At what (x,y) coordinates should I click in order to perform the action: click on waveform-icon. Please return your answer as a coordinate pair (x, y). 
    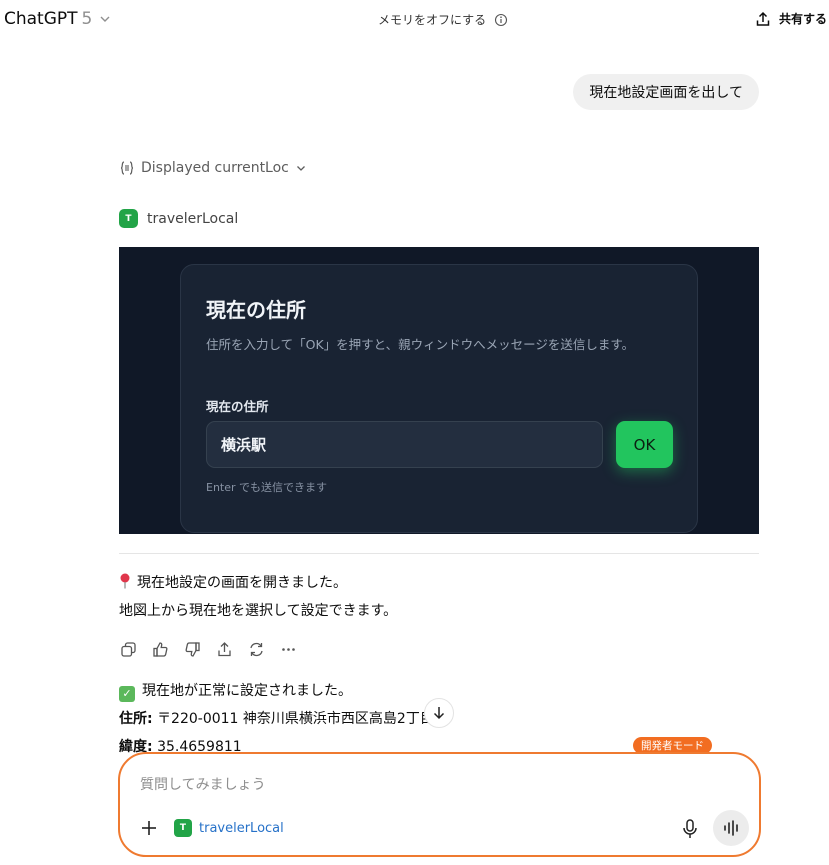
    Looking at the image, I should click on (731, 828).